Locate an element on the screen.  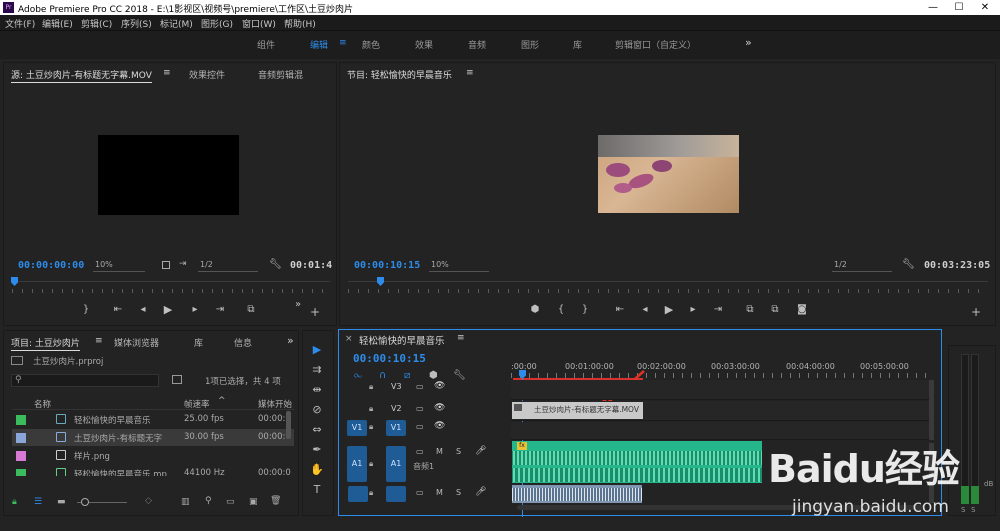
a1-voiceover-mic-icon: 🎤︎ is located at coordinates (480, 451).